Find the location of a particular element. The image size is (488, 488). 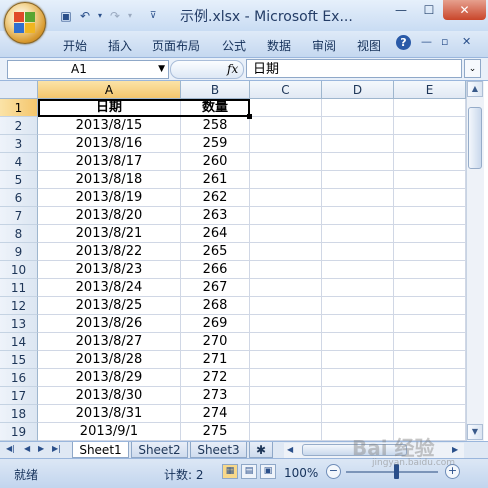

chevron-down-icon: ▼ is located at coordinates (161, 69).